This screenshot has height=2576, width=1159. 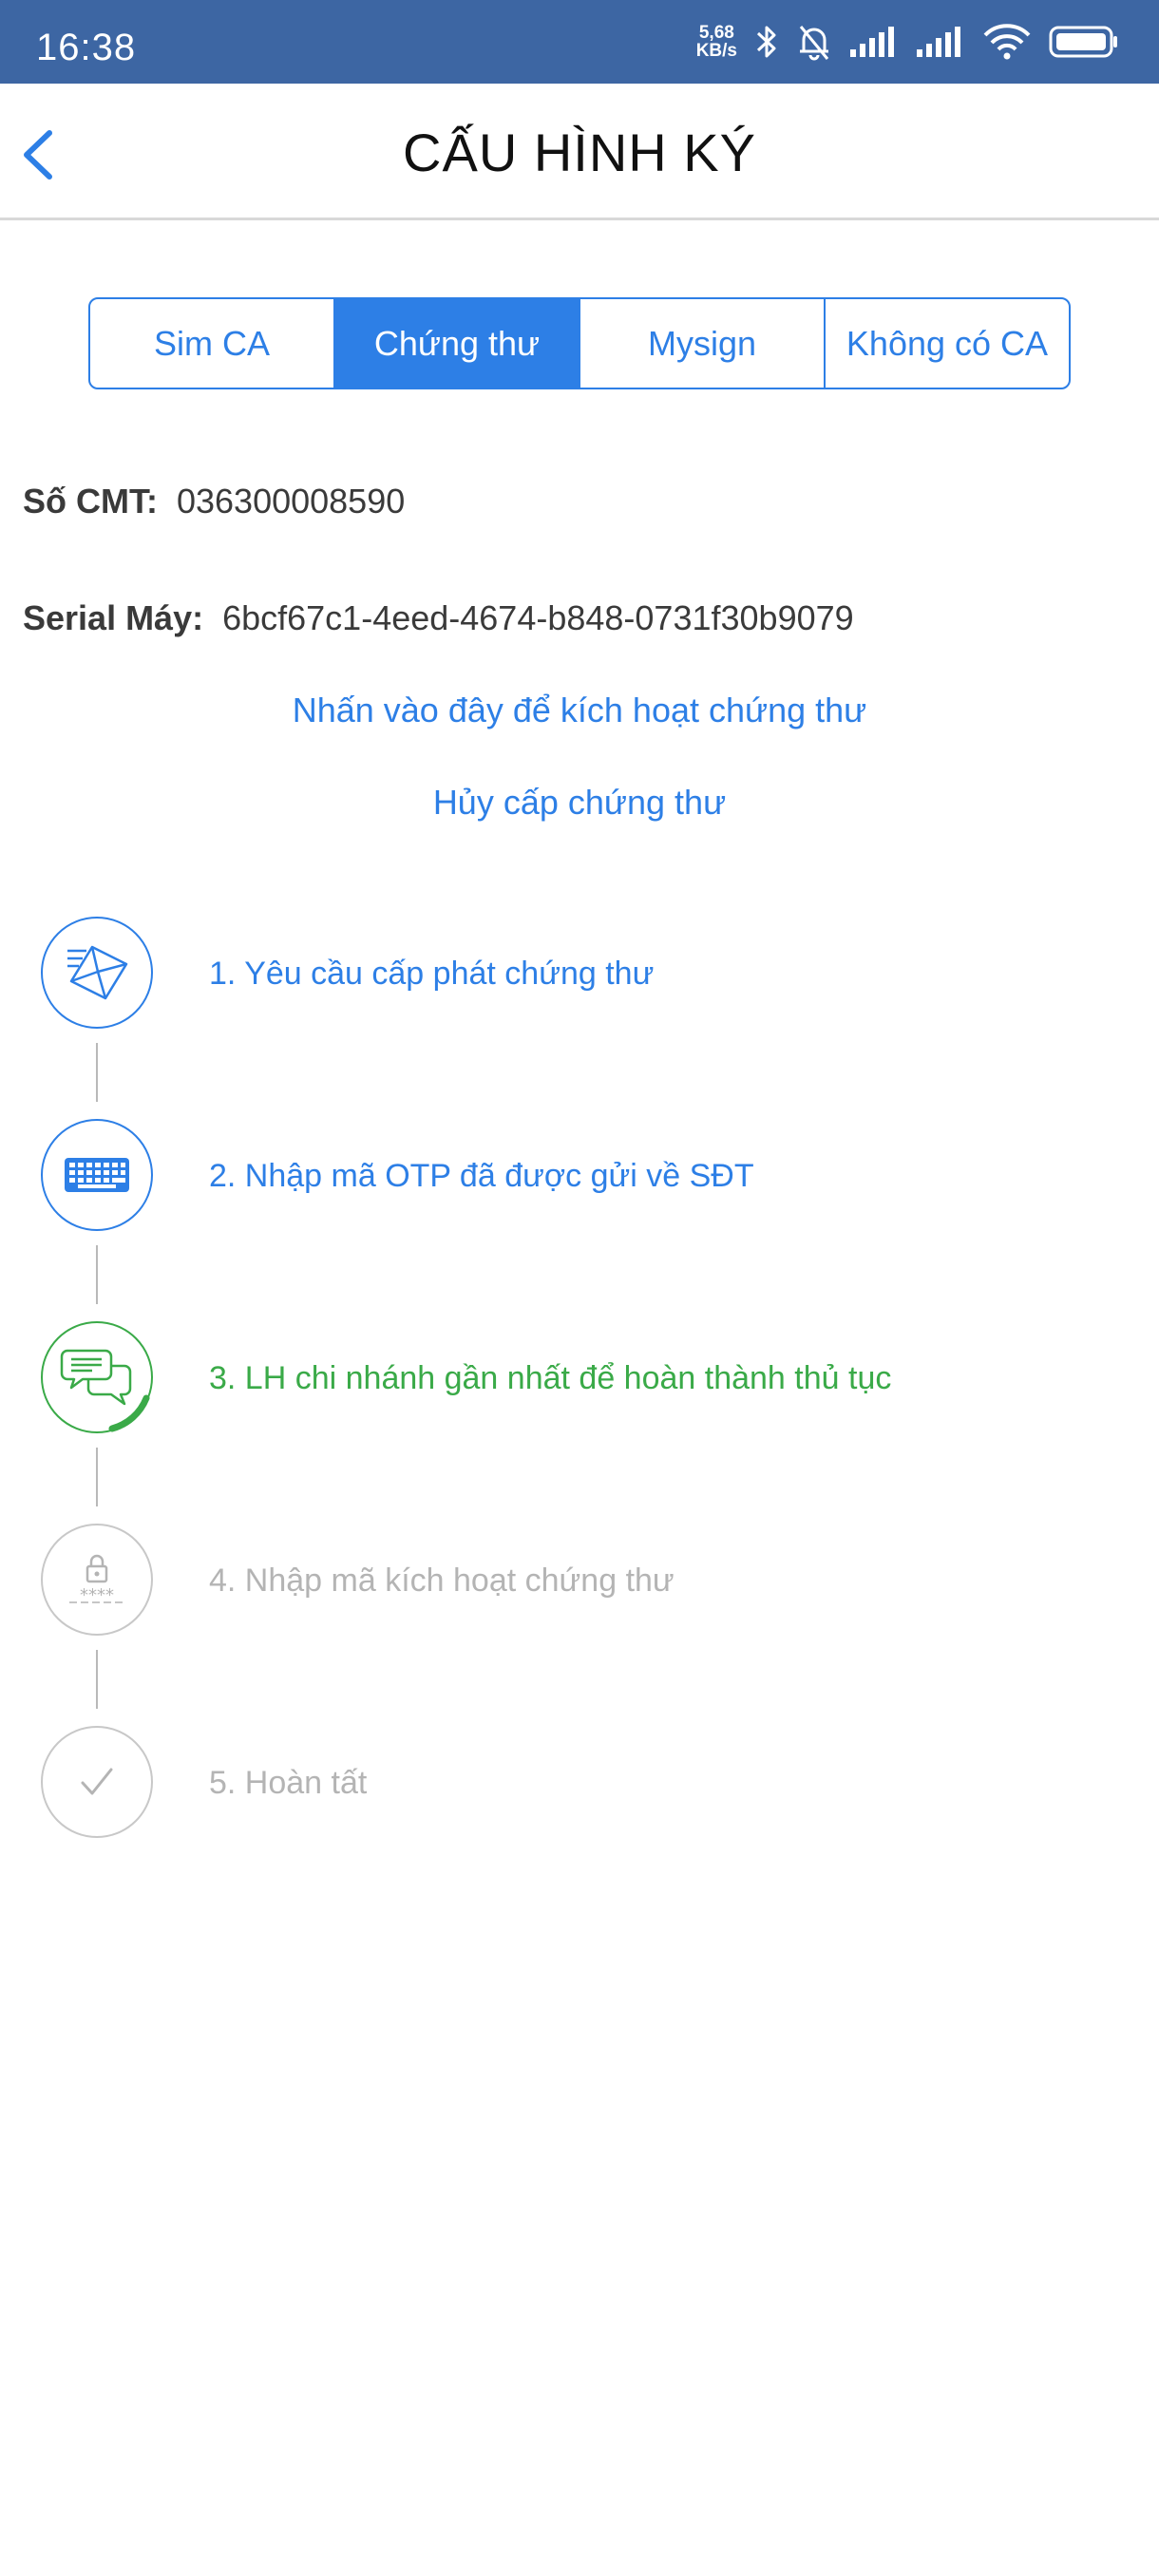 I want to click on step-2-label: 2. Nhập mã OTP đã được gửi về SĐT, so click(x=481, y=1176).